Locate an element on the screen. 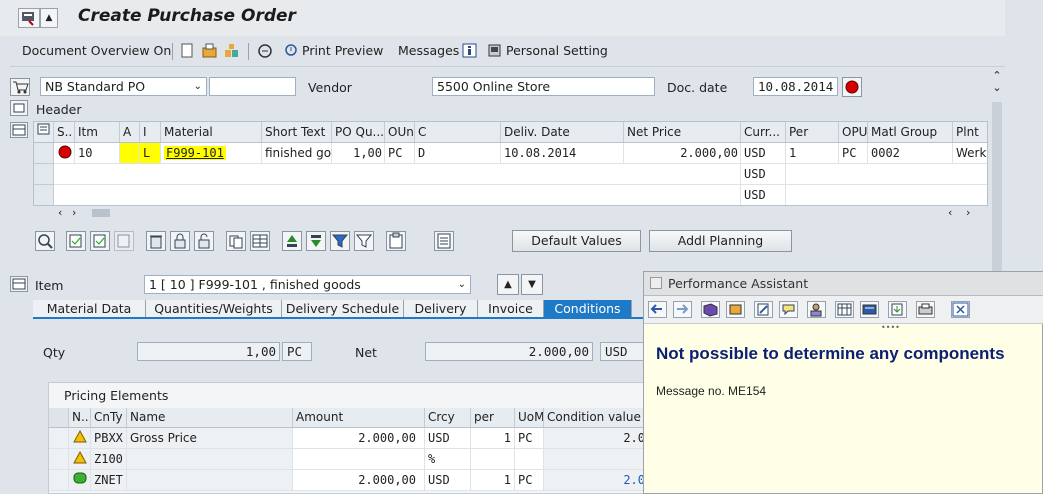  cell-net-price: 2.000,00 is located at coordinates (682, 153).